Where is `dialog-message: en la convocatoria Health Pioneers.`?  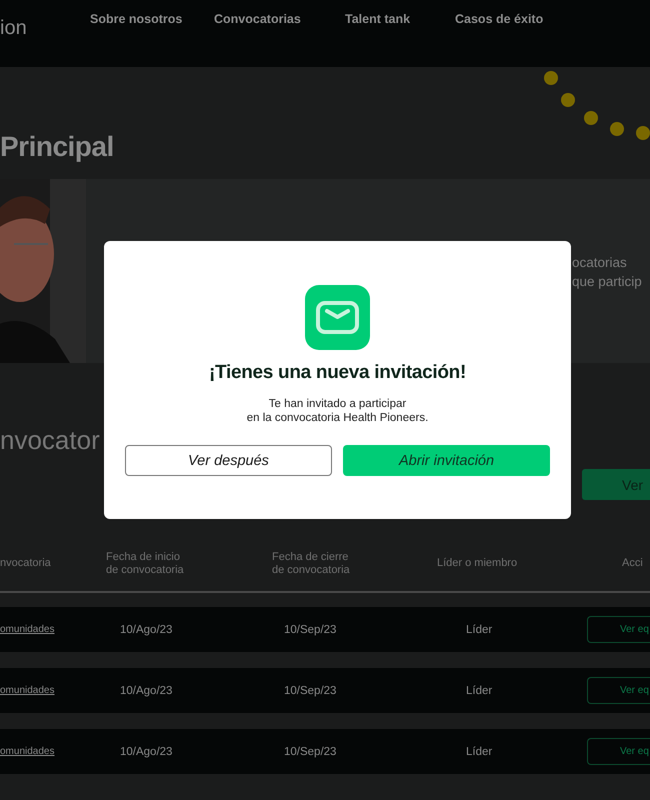
dialog-message: en la convocatoria Health Pioneers. is located at coordinates (337, 418).